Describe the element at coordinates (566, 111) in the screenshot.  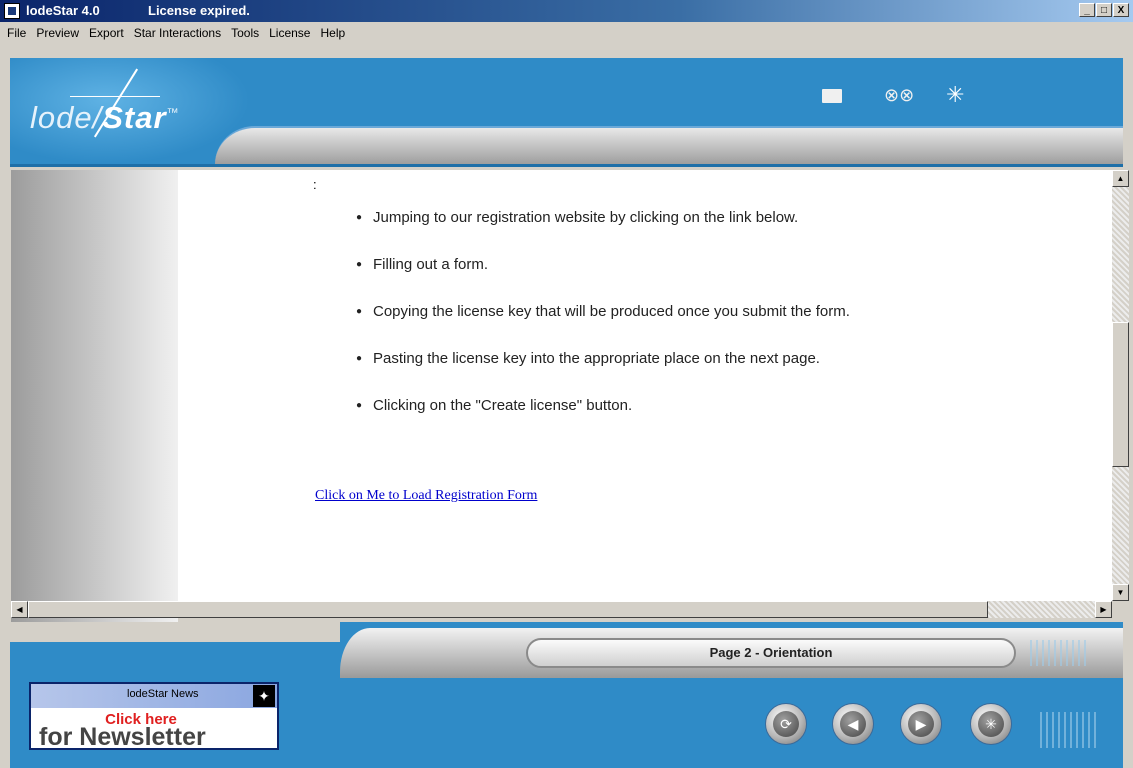
I see `header-banner: lode/Star™ ⊗⊗ ✳` at that location.